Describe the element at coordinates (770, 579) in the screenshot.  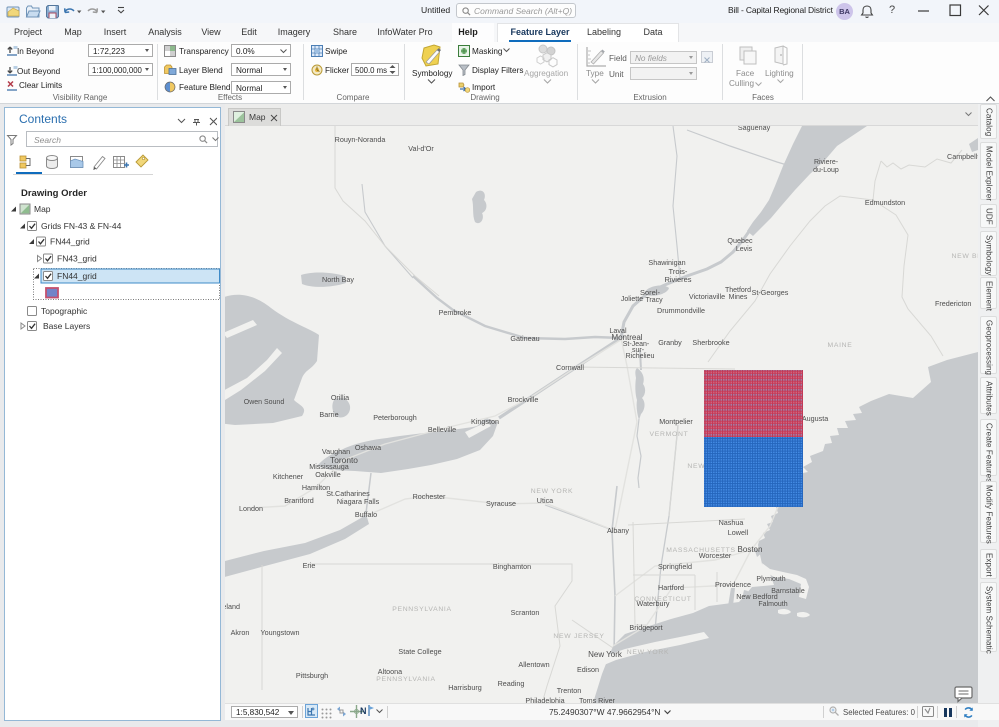
I see `svg-text: Plymouth` at that location.